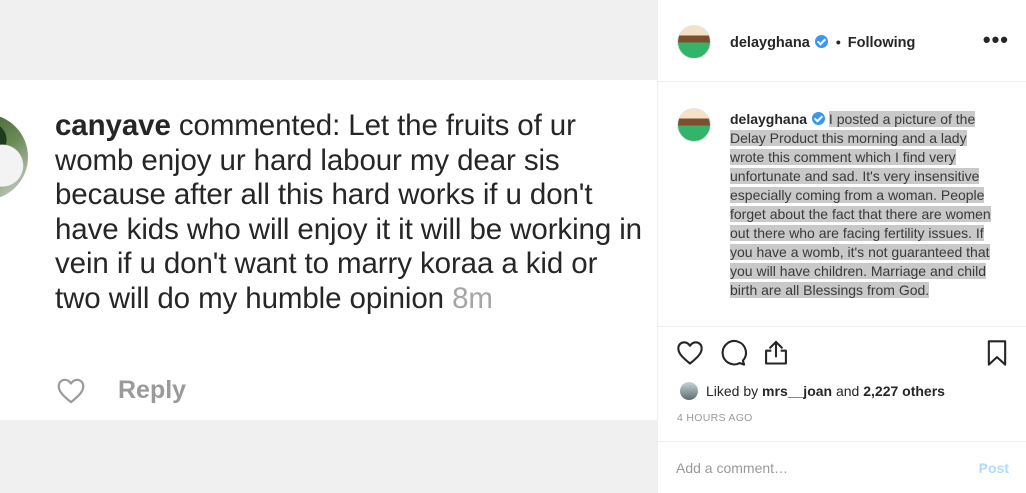 The height and width of the screenshot is (493, 1026). Describe the element at coordinates (14, 157) in the screenshot. I see `commenter-avatar` at that location.